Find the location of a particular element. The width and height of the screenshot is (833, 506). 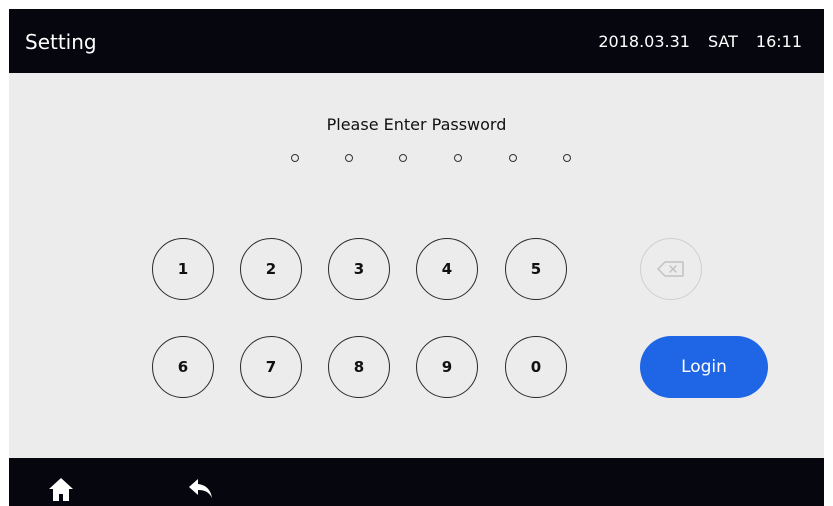

home-button is located at coordinates (61, 489).